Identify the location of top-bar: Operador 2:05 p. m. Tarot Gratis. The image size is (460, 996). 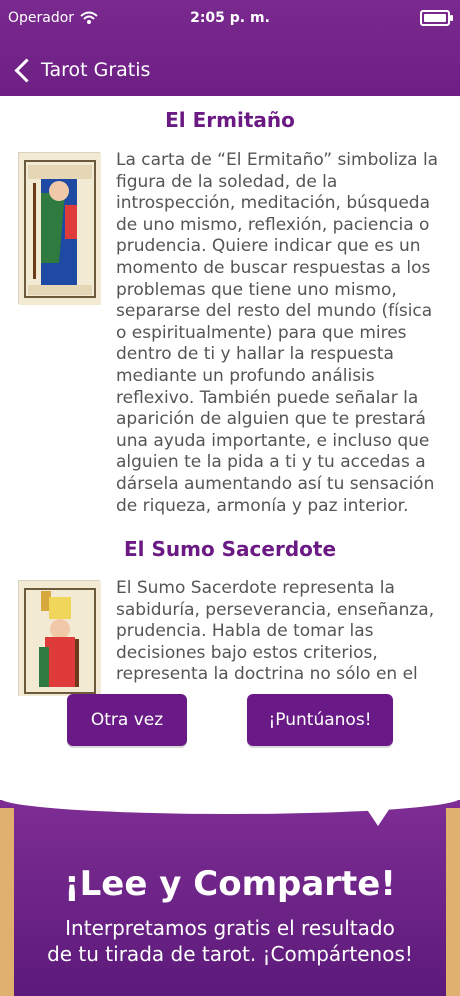
(230, 48).